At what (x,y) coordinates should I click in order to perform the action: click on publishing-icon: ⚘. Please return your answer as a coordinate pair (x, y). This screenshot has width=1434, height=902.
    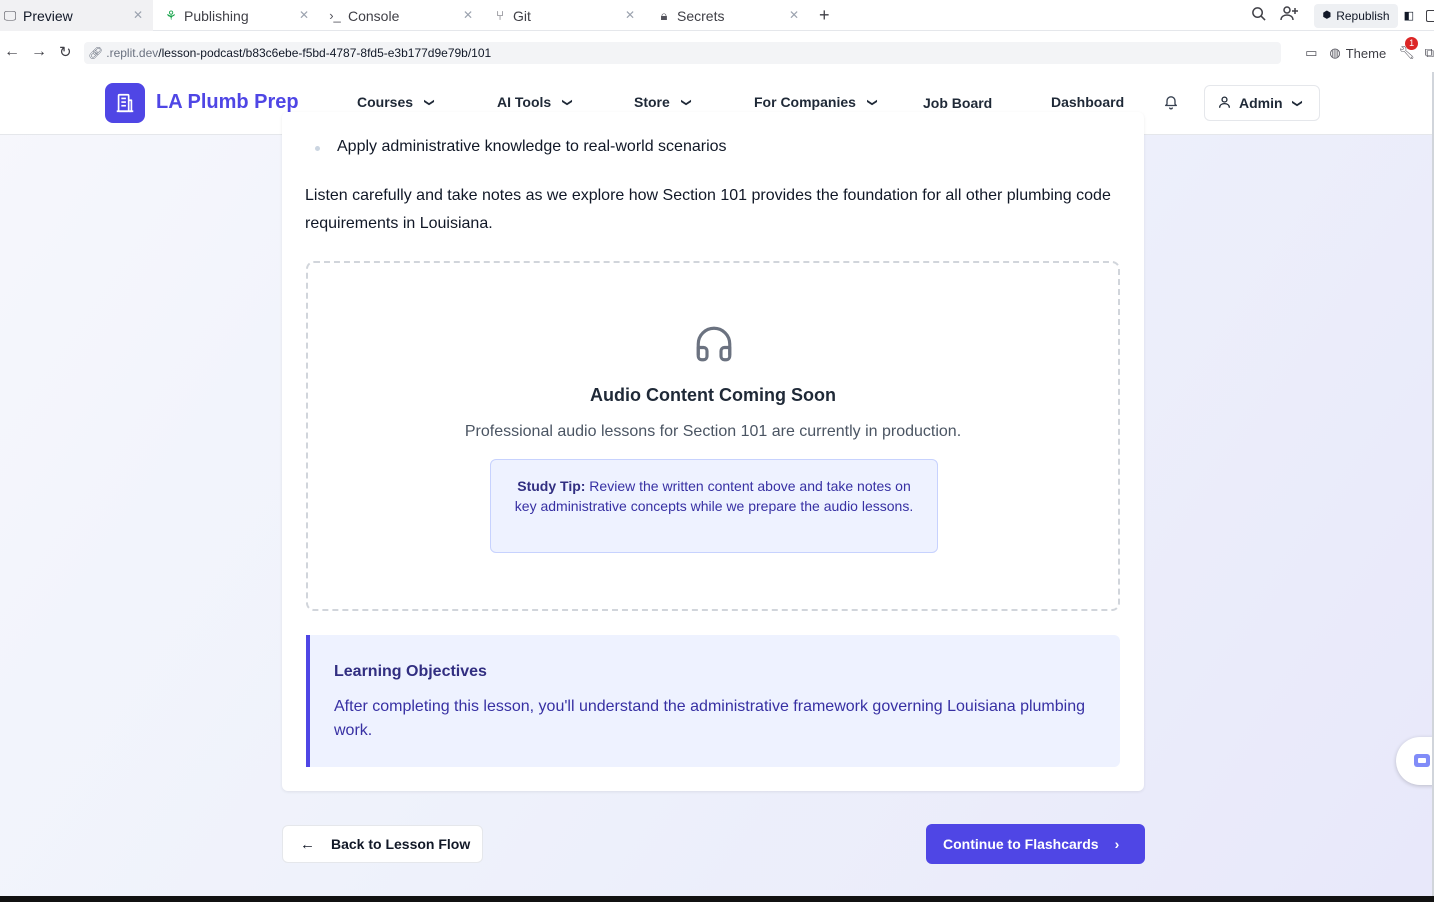
    Looking at the image, I should click on (171, 15).